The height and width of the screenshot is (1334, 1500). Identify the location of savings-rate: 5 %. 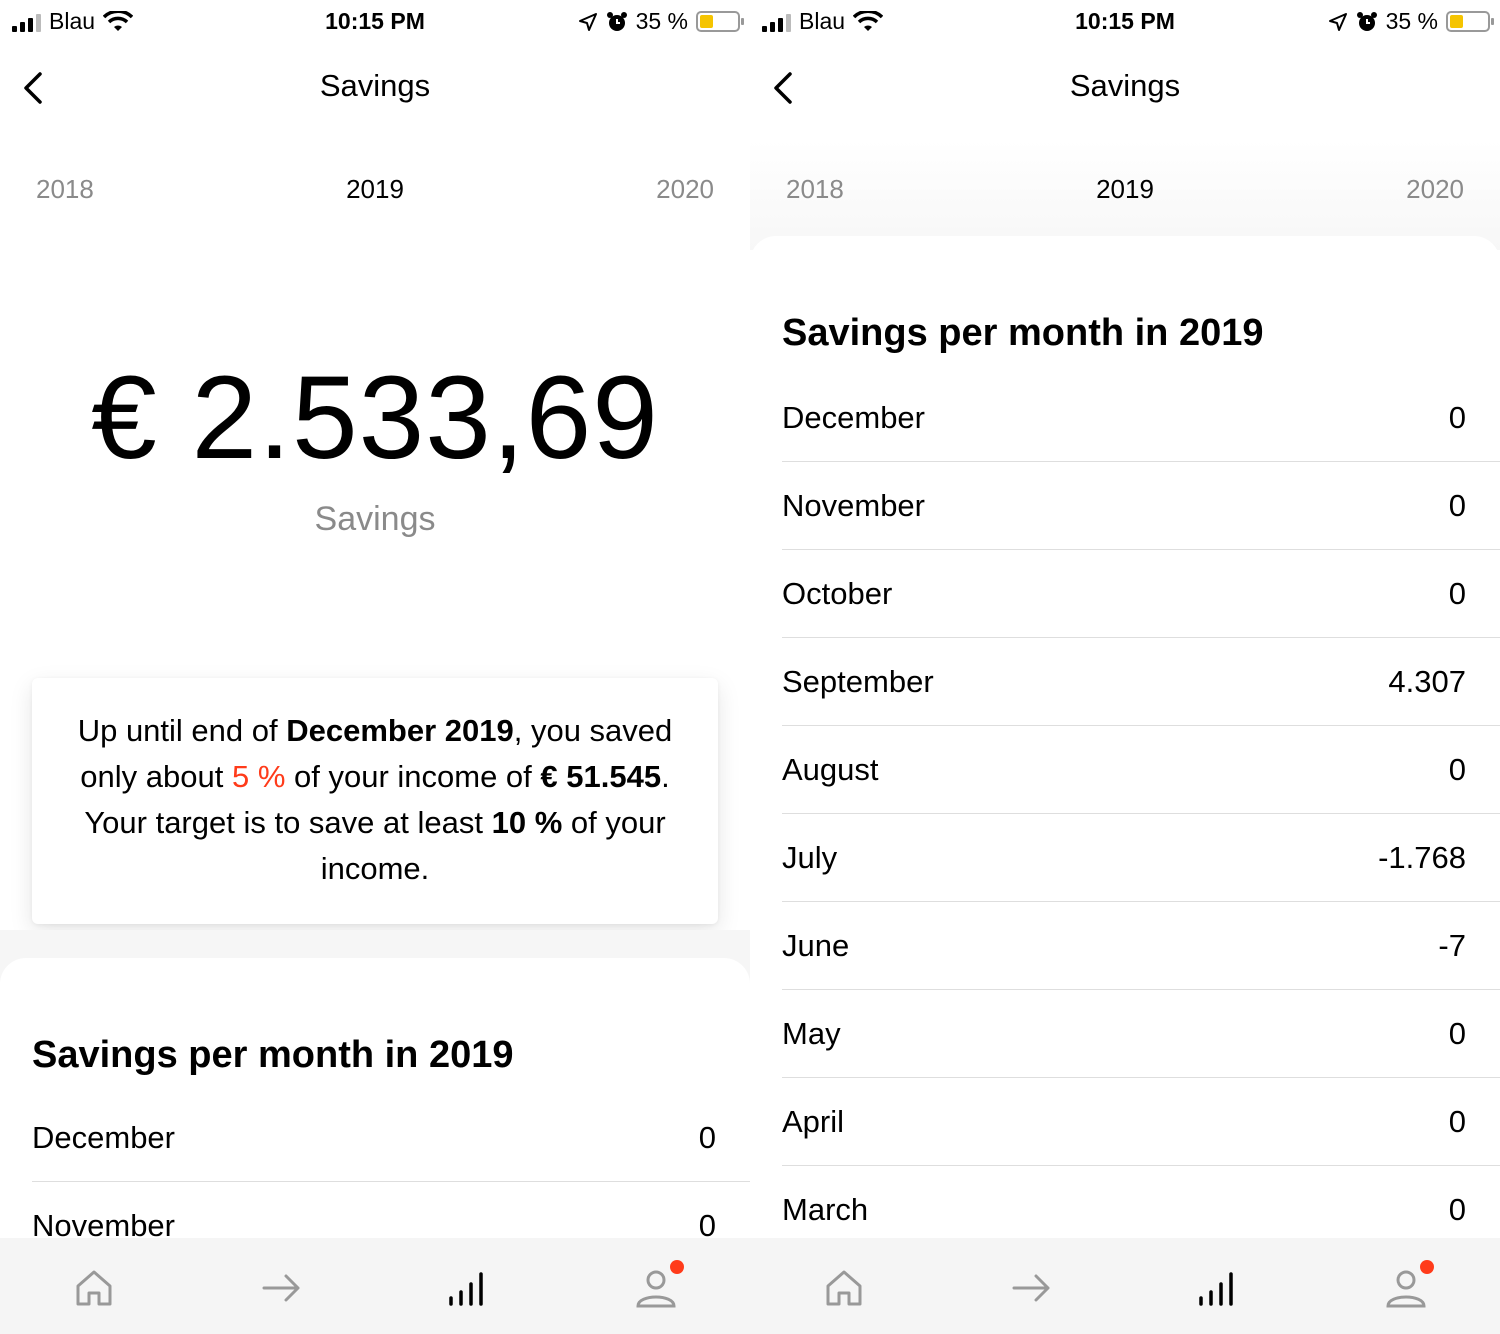
(258, 776).